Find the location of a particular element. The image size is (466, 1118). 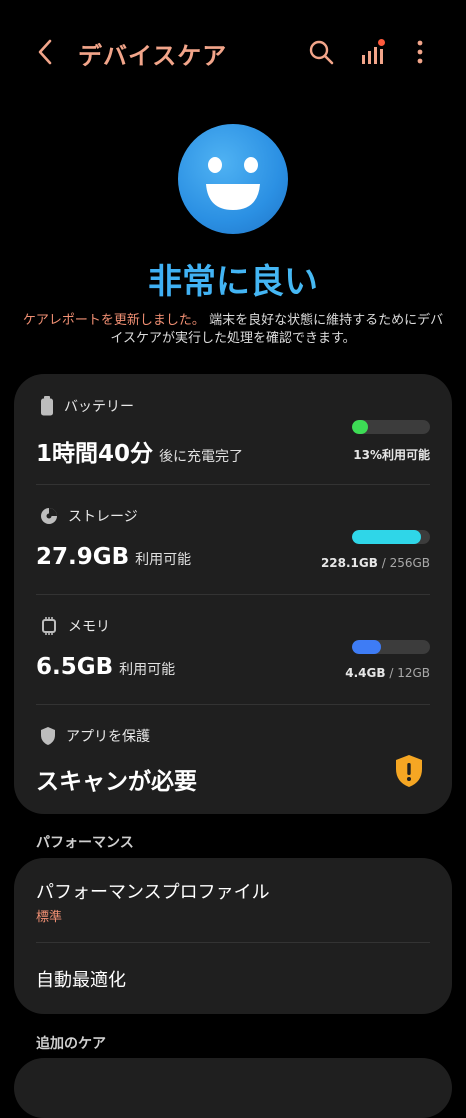

performance-profile-item: パフォーマンスプロファイル 標準 is located at coordinates (233, 900).